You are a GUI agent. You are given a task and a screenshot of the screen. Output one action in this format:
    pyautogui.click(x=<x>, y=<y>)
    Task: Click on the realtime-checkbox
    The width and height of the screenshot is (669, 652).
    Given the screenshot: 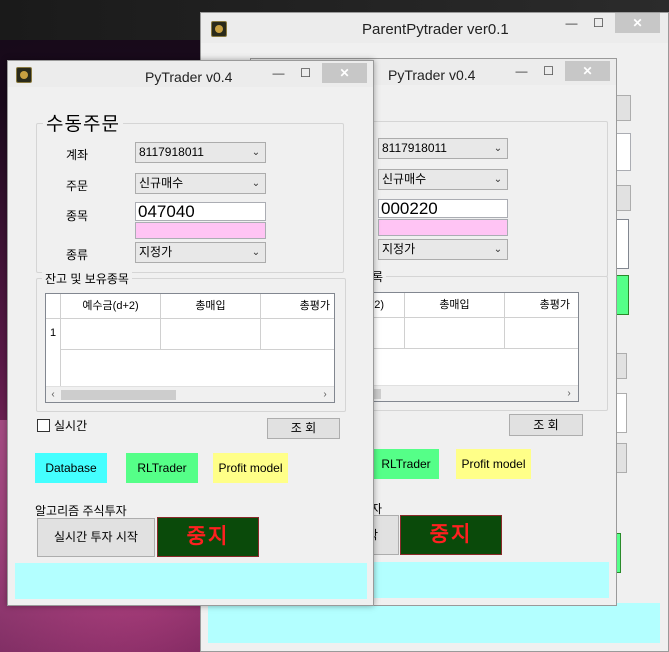 What is the action you would take?
    pyautogui.click(x=43, y=425)
    